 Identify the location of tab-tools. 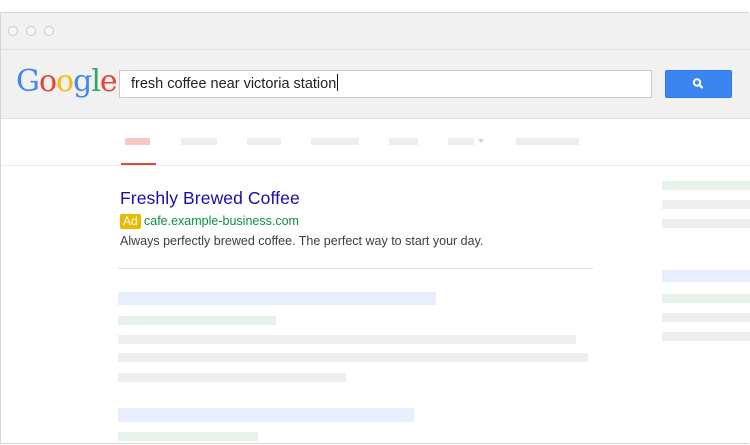
(547, 141).